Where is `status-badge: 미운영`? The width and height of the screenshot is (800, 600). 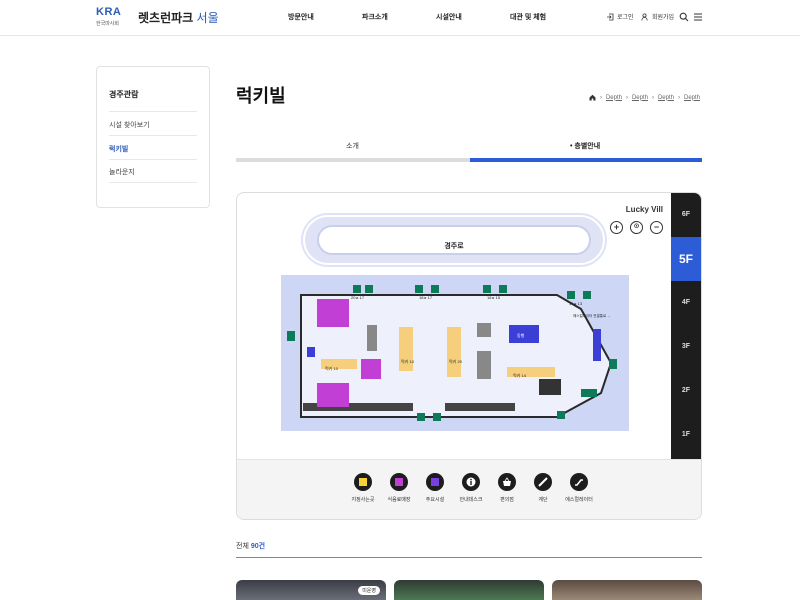
status-badge: 미운영 is located at coordinates (369, 590).